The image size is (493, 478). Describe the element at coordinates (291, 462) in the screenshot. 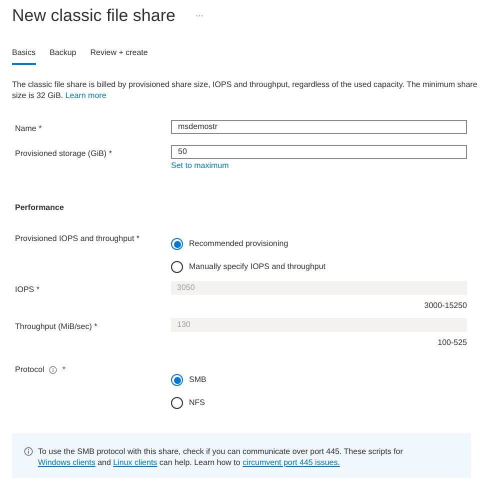

I see `link: circumvent port 445 issues.` at that location.